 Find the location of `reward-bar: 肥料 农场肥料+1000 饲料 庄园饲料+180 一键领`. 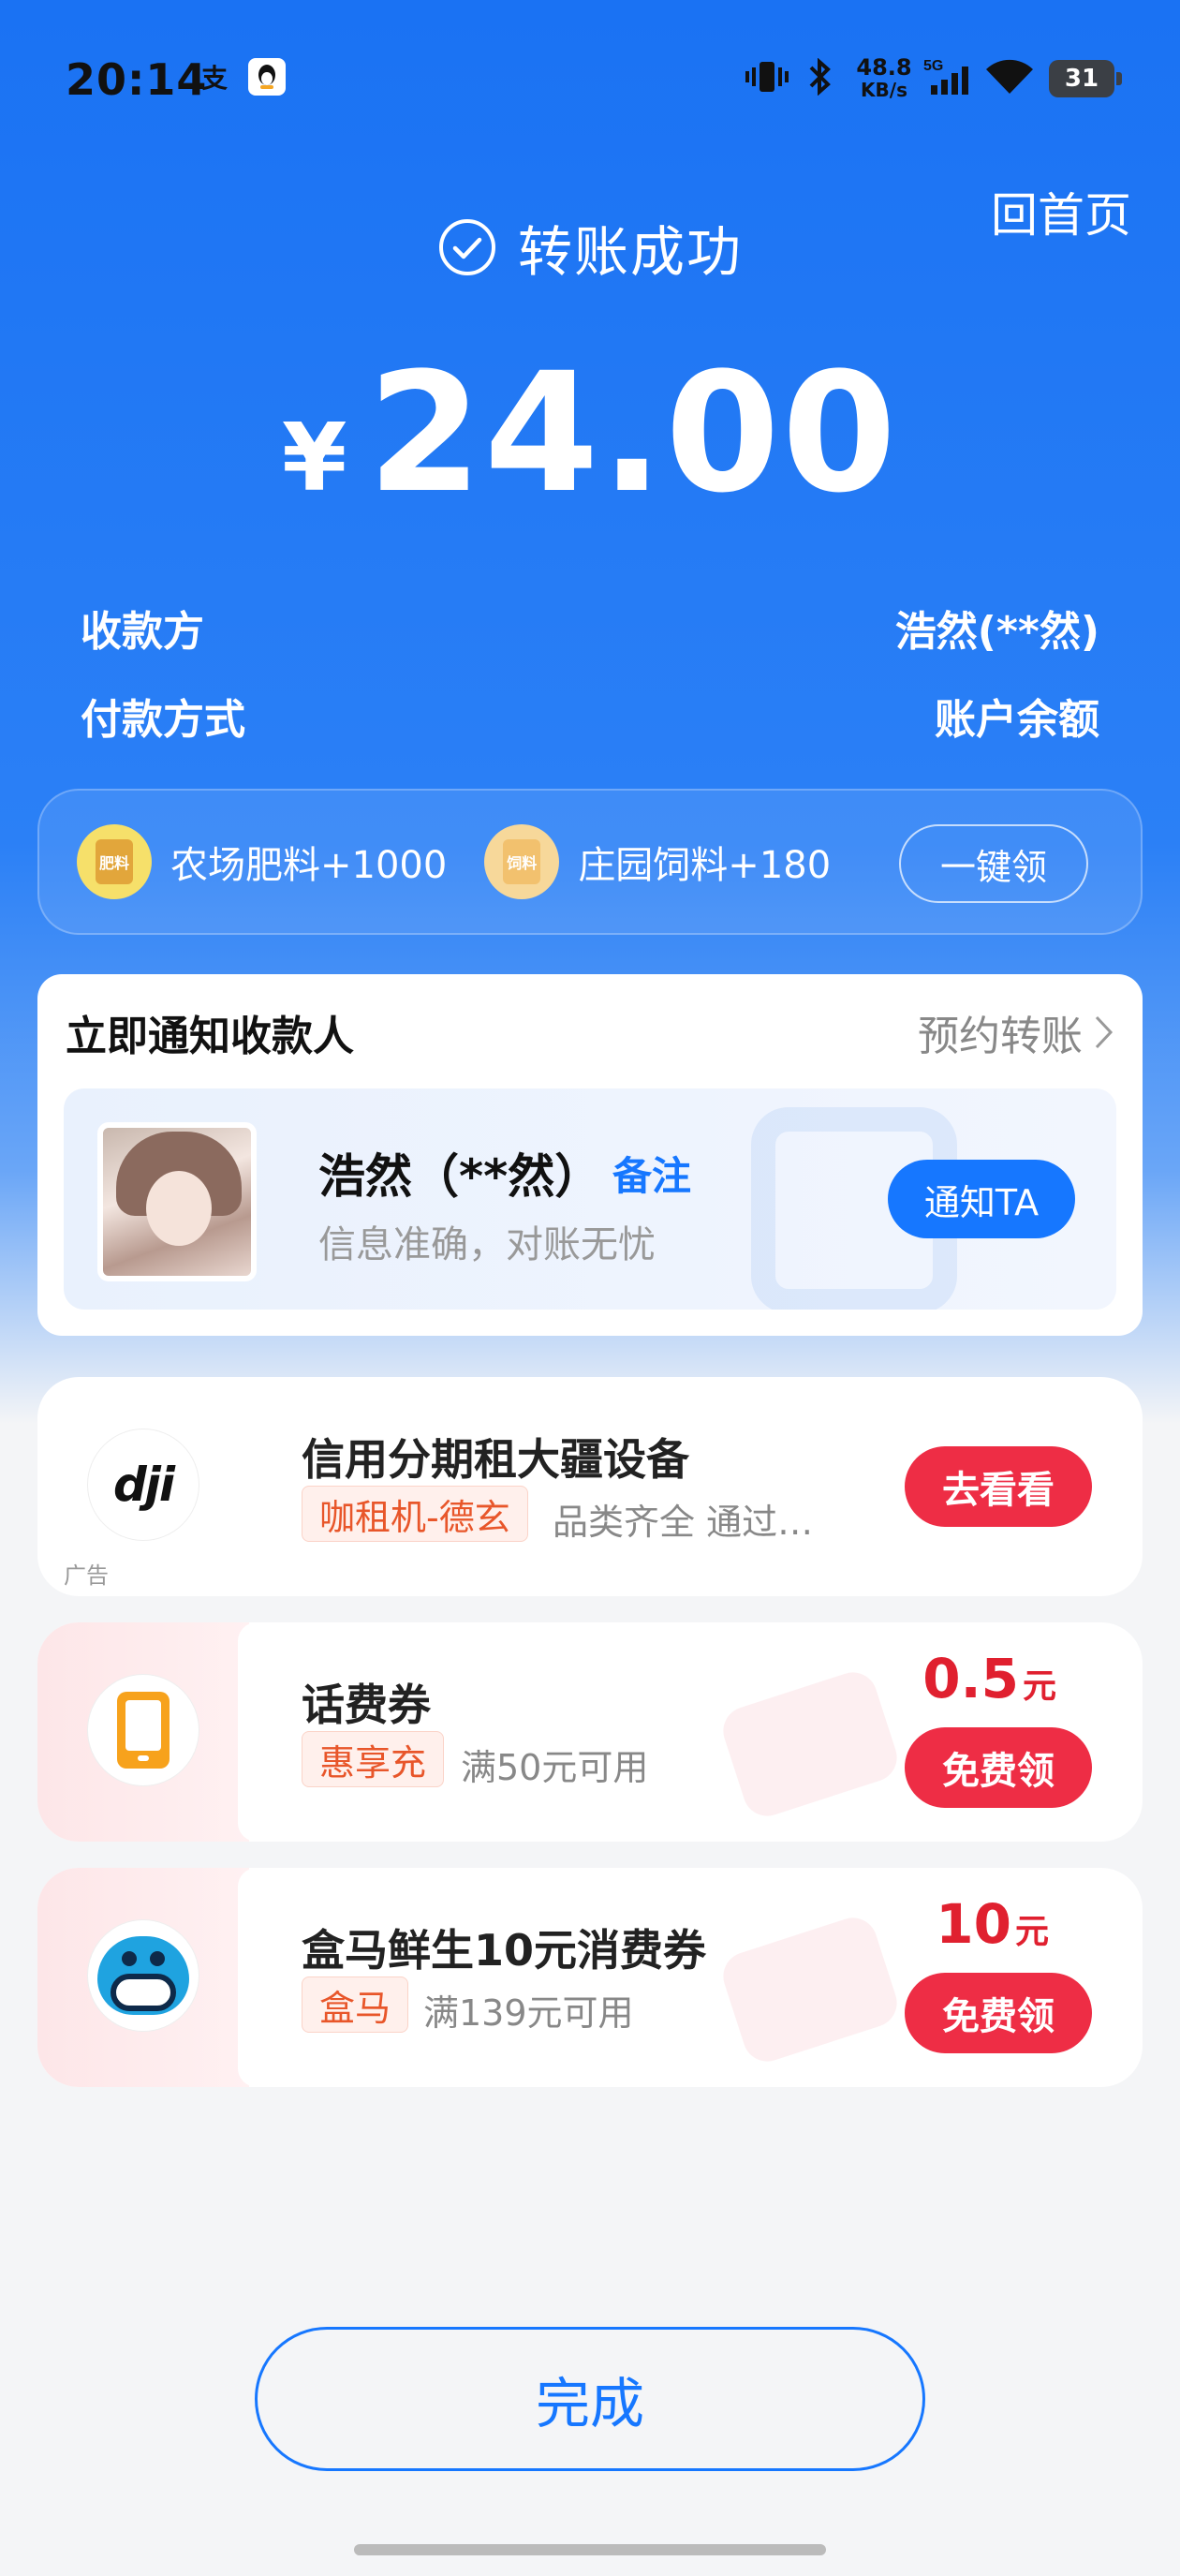

reward-bar: 肥料 农场肥料+1000 饲料 庄园饲料+180 一键领 is located at coordinates (590, 862).